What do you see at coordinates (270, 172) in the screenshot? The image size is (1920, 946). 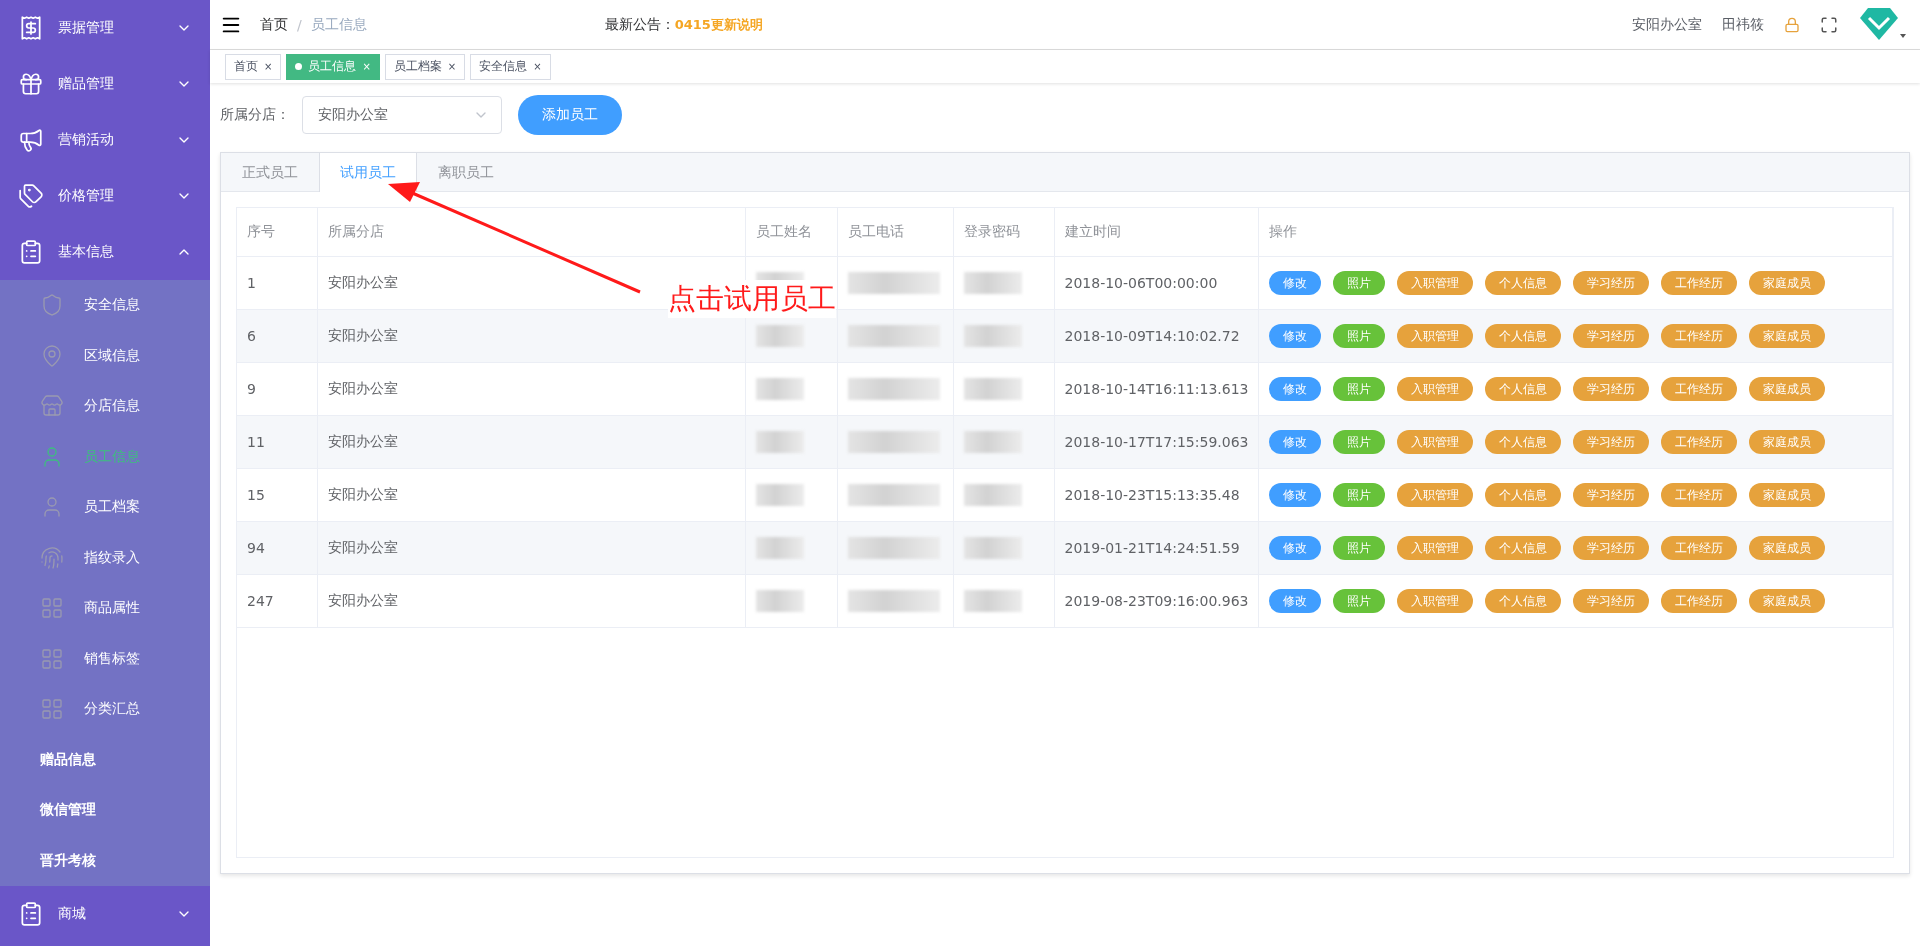 I see `tab: 正式员工` at bounding box center [270, 172].